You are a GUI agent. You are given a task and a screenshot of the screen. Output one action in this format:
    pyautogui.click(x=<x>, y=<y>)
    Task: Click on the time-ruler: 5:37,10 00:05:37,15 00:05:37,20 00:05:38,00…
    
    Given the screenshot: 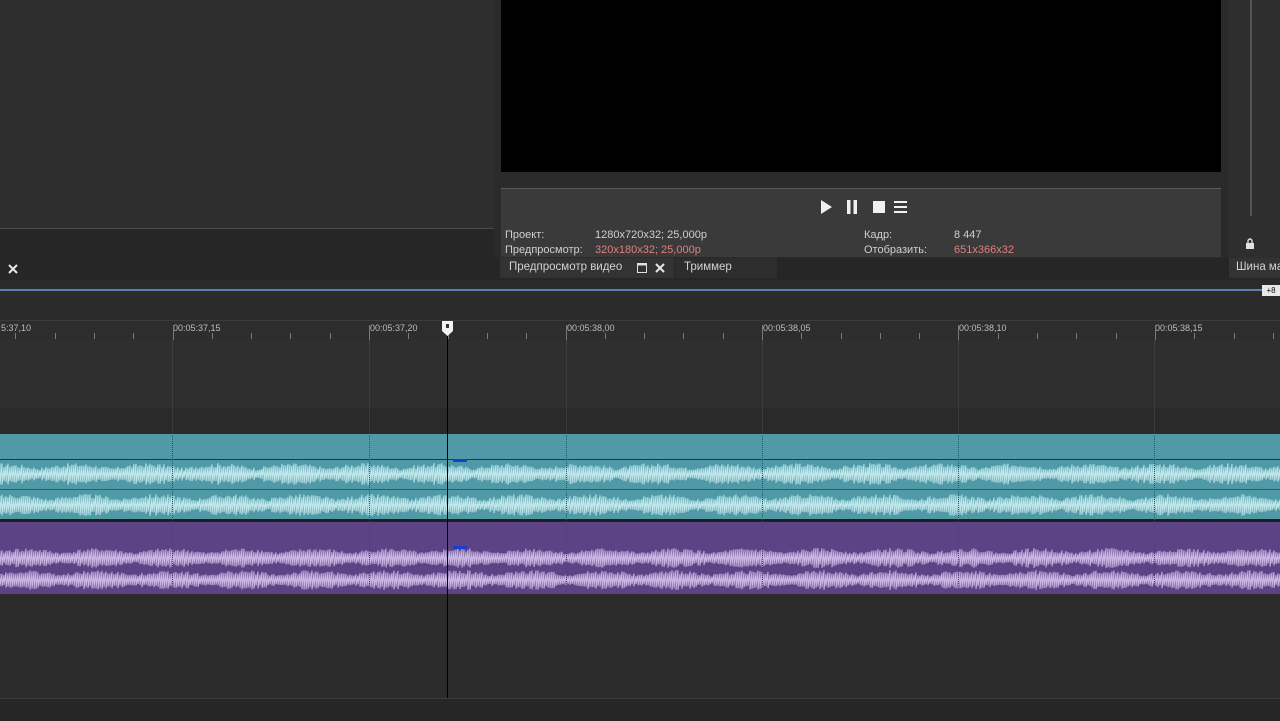 What is the action you would take?
    pyautogui.click(x=640, y=330)
    